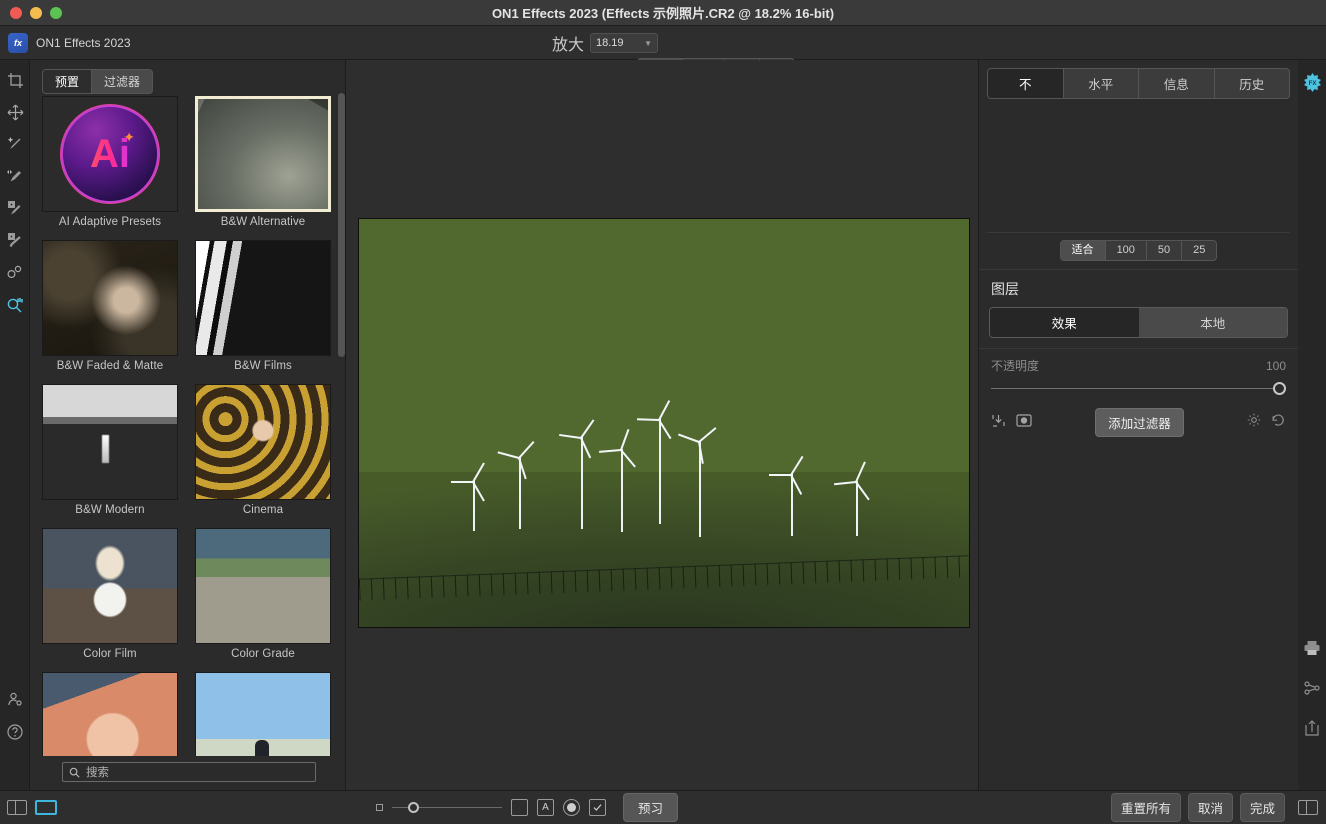 This screenshot has width=1326, height=824. I want to click on bottom-toolbar: A 预习 重置所有 取消 完成, so click(663, 807).